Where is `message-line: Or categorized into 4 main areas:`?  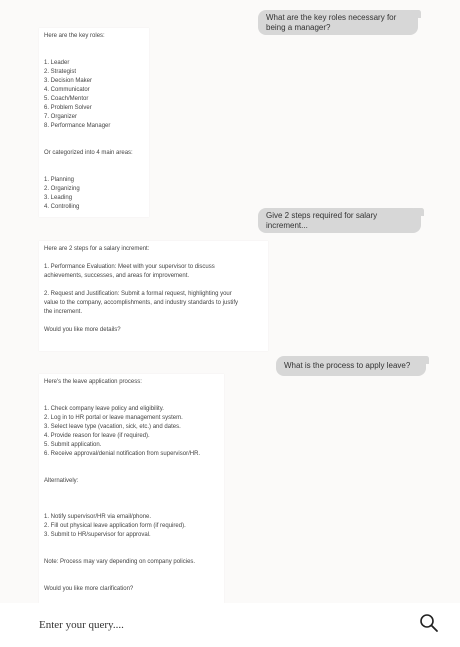
message-line: Or categorized into 4 main areas: is located at coordinates (88, 153).